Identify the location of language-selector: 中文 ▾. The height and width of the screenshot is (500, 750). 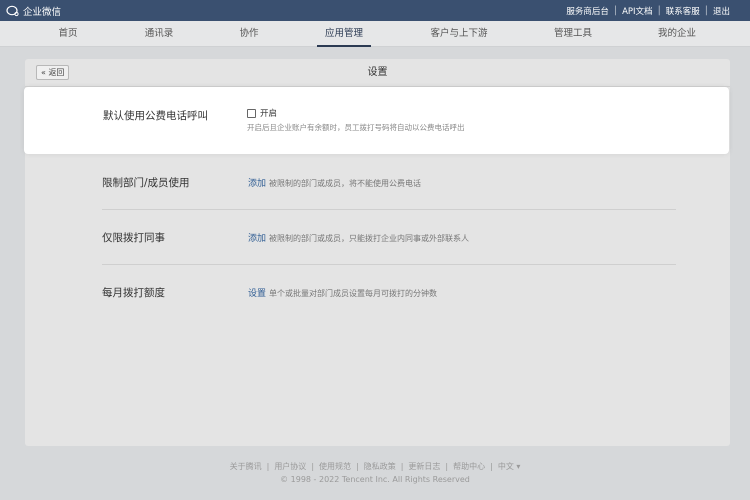
(509, 466).